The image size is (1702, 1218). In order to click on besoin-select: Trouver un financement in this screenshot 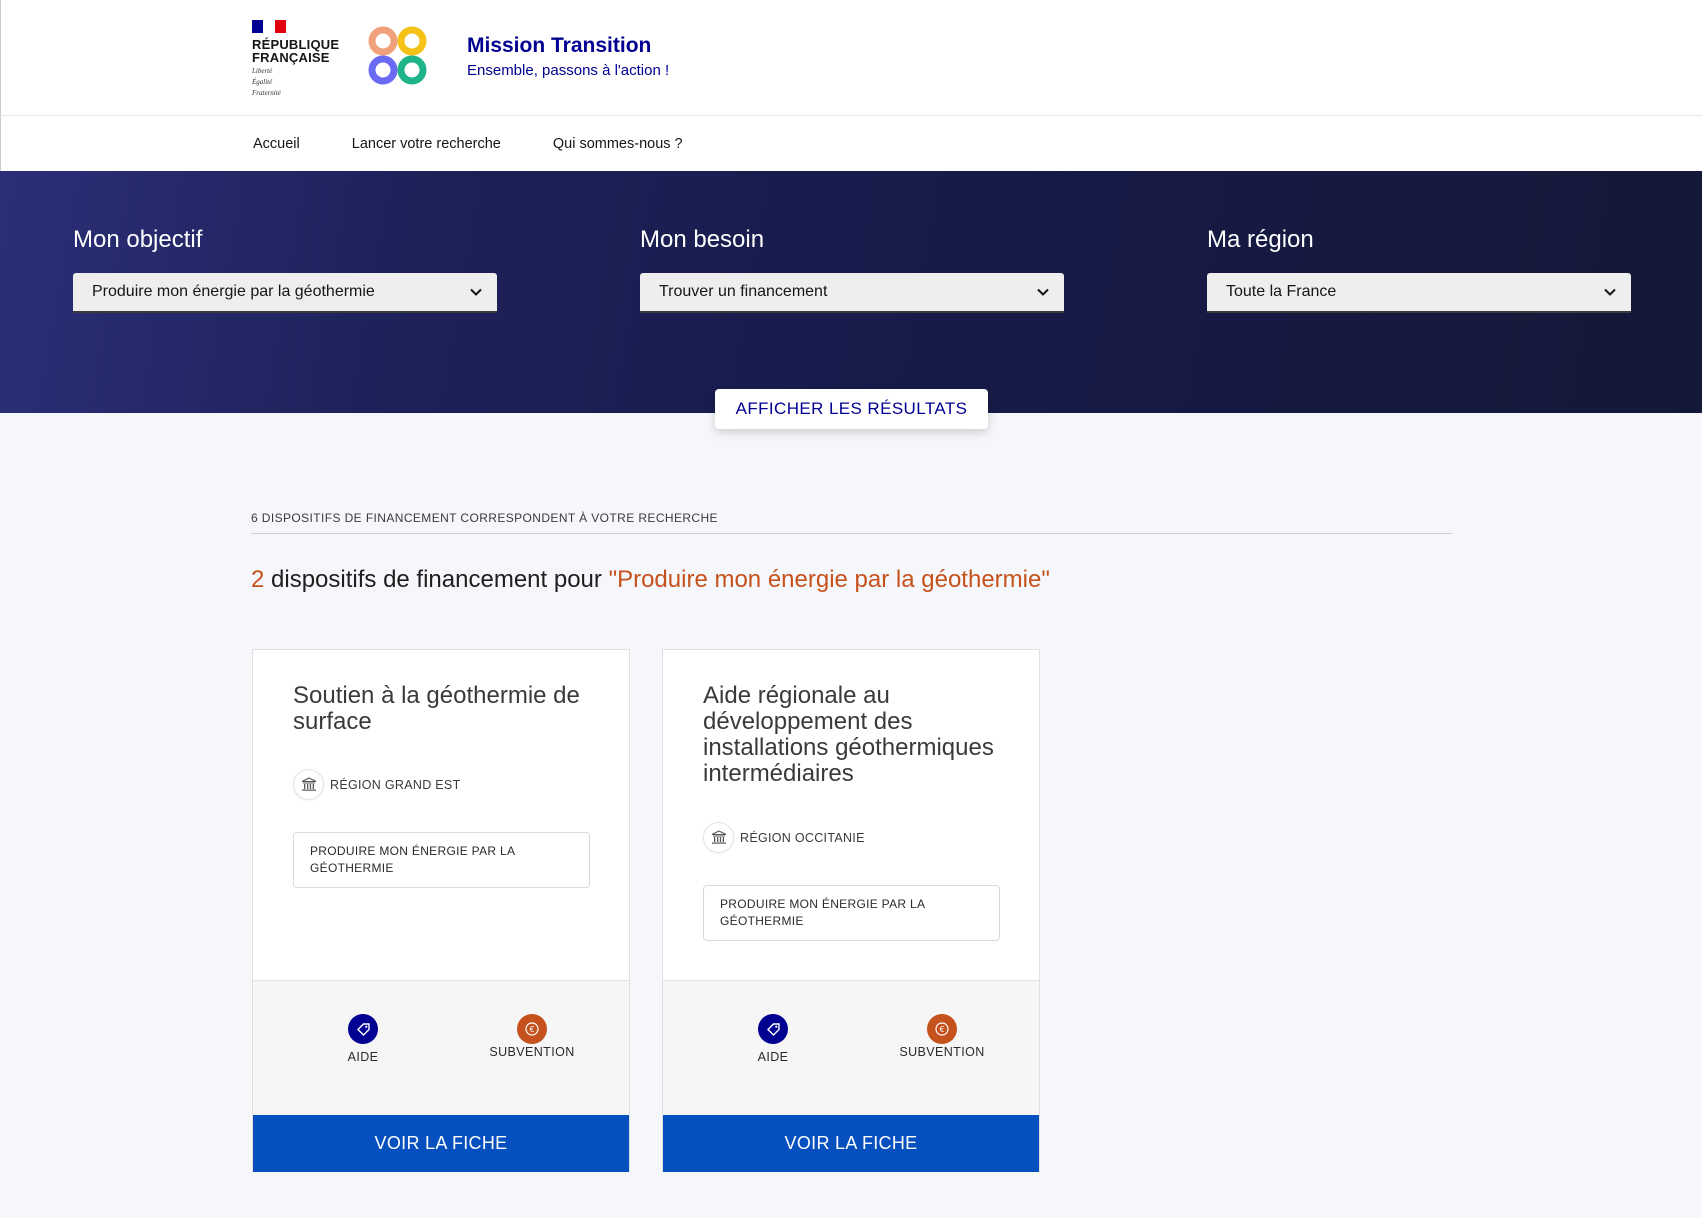, I will do `click(852, 293)`.